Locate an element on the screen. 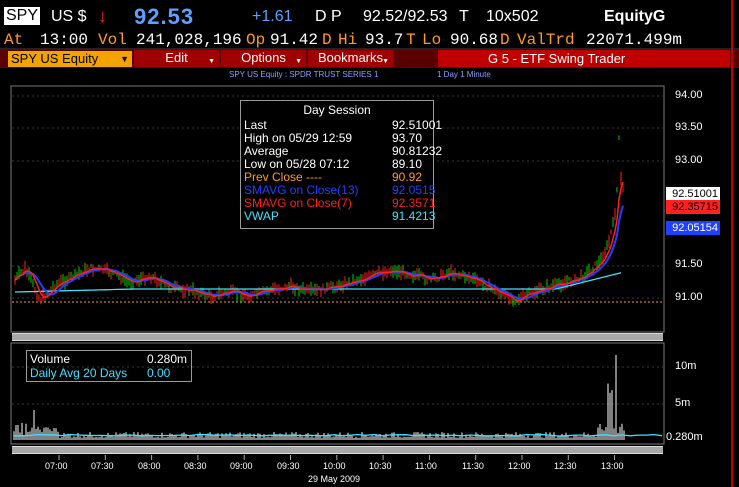 Image resolution: width=739 pixels, height=487 pixels. time-axis-label: 09:00 is located at coordinates (241, 466).